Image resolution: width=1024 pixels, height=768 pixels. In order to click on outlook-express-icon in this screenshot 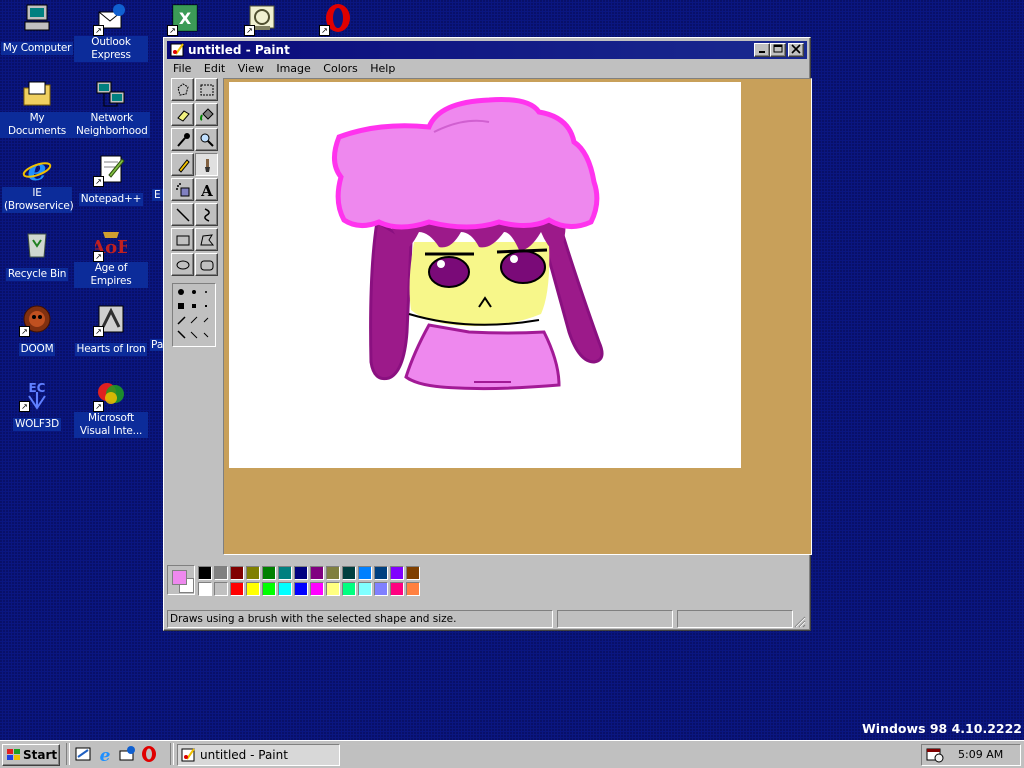, I will do `click(127, 754)`.